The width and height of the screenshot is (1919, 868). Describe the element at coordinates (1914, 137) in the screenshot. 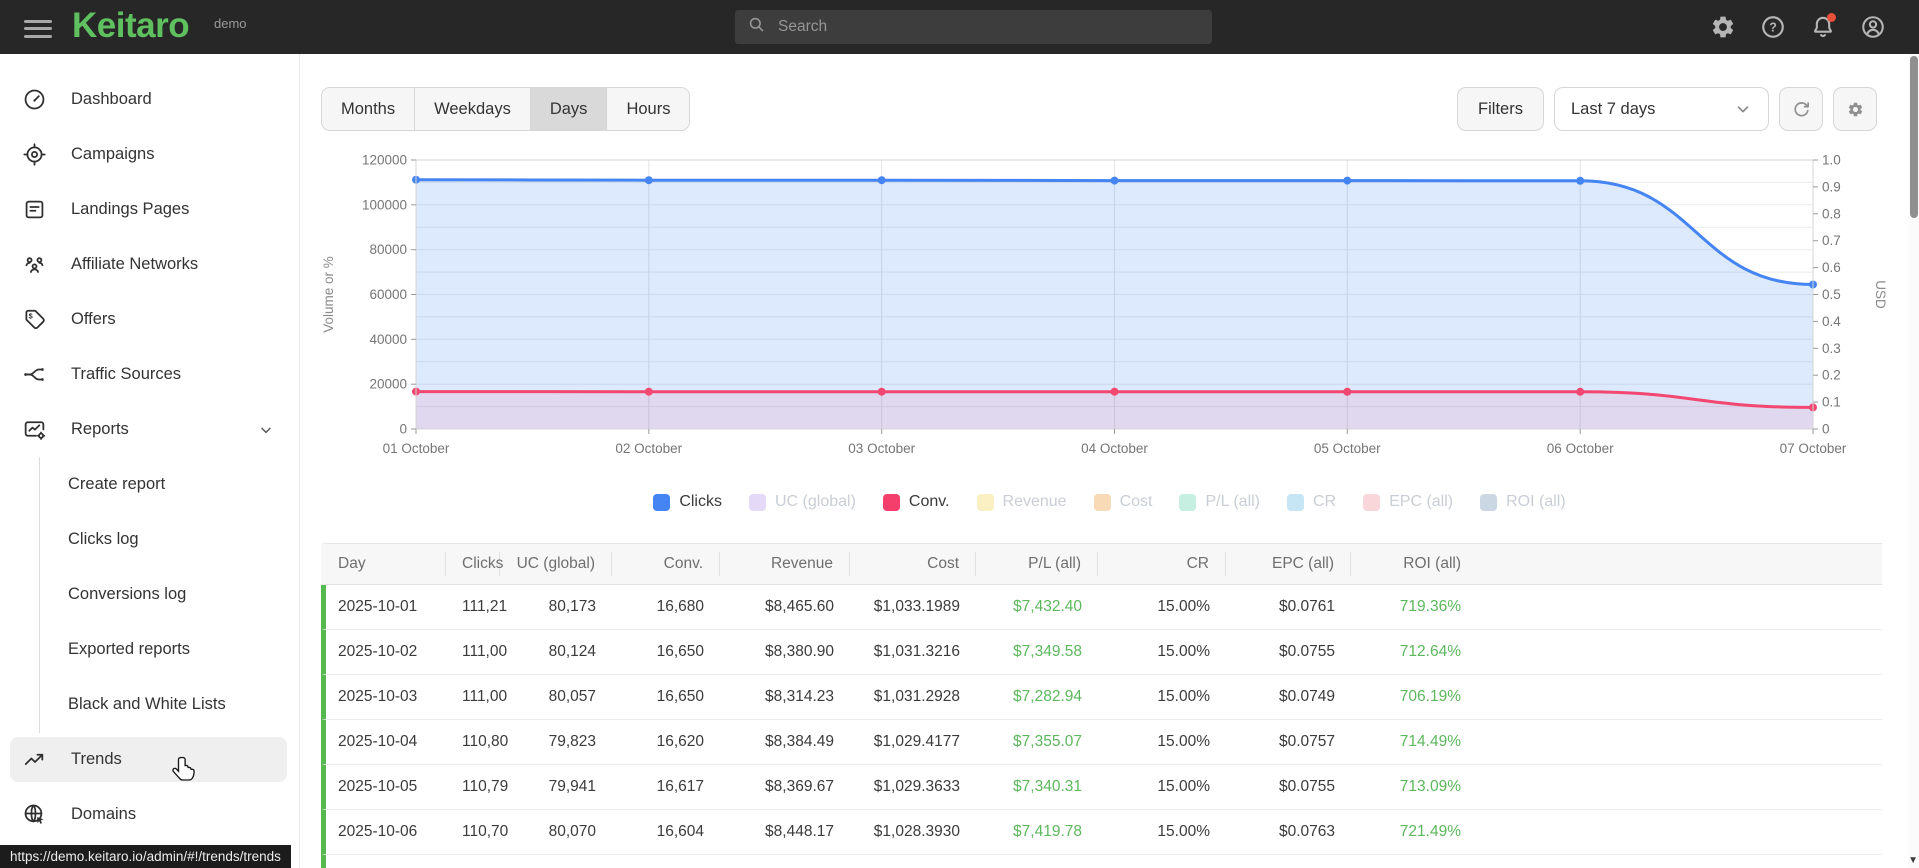

I see `scrollbar-thumb` at that location.